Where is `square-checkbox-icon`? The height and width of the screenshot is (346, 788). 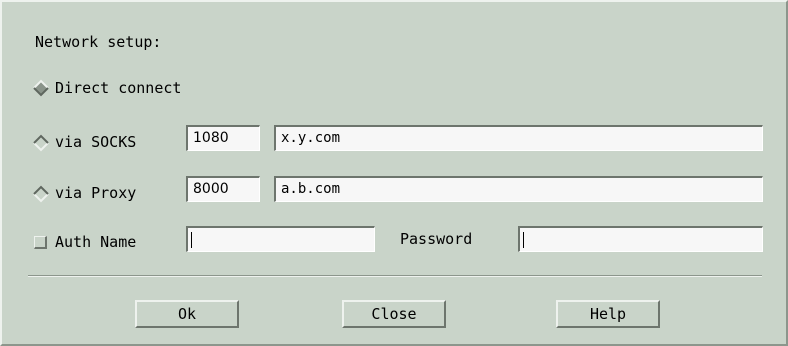
square-checkbox-icon is located at coordinates (40, 242).